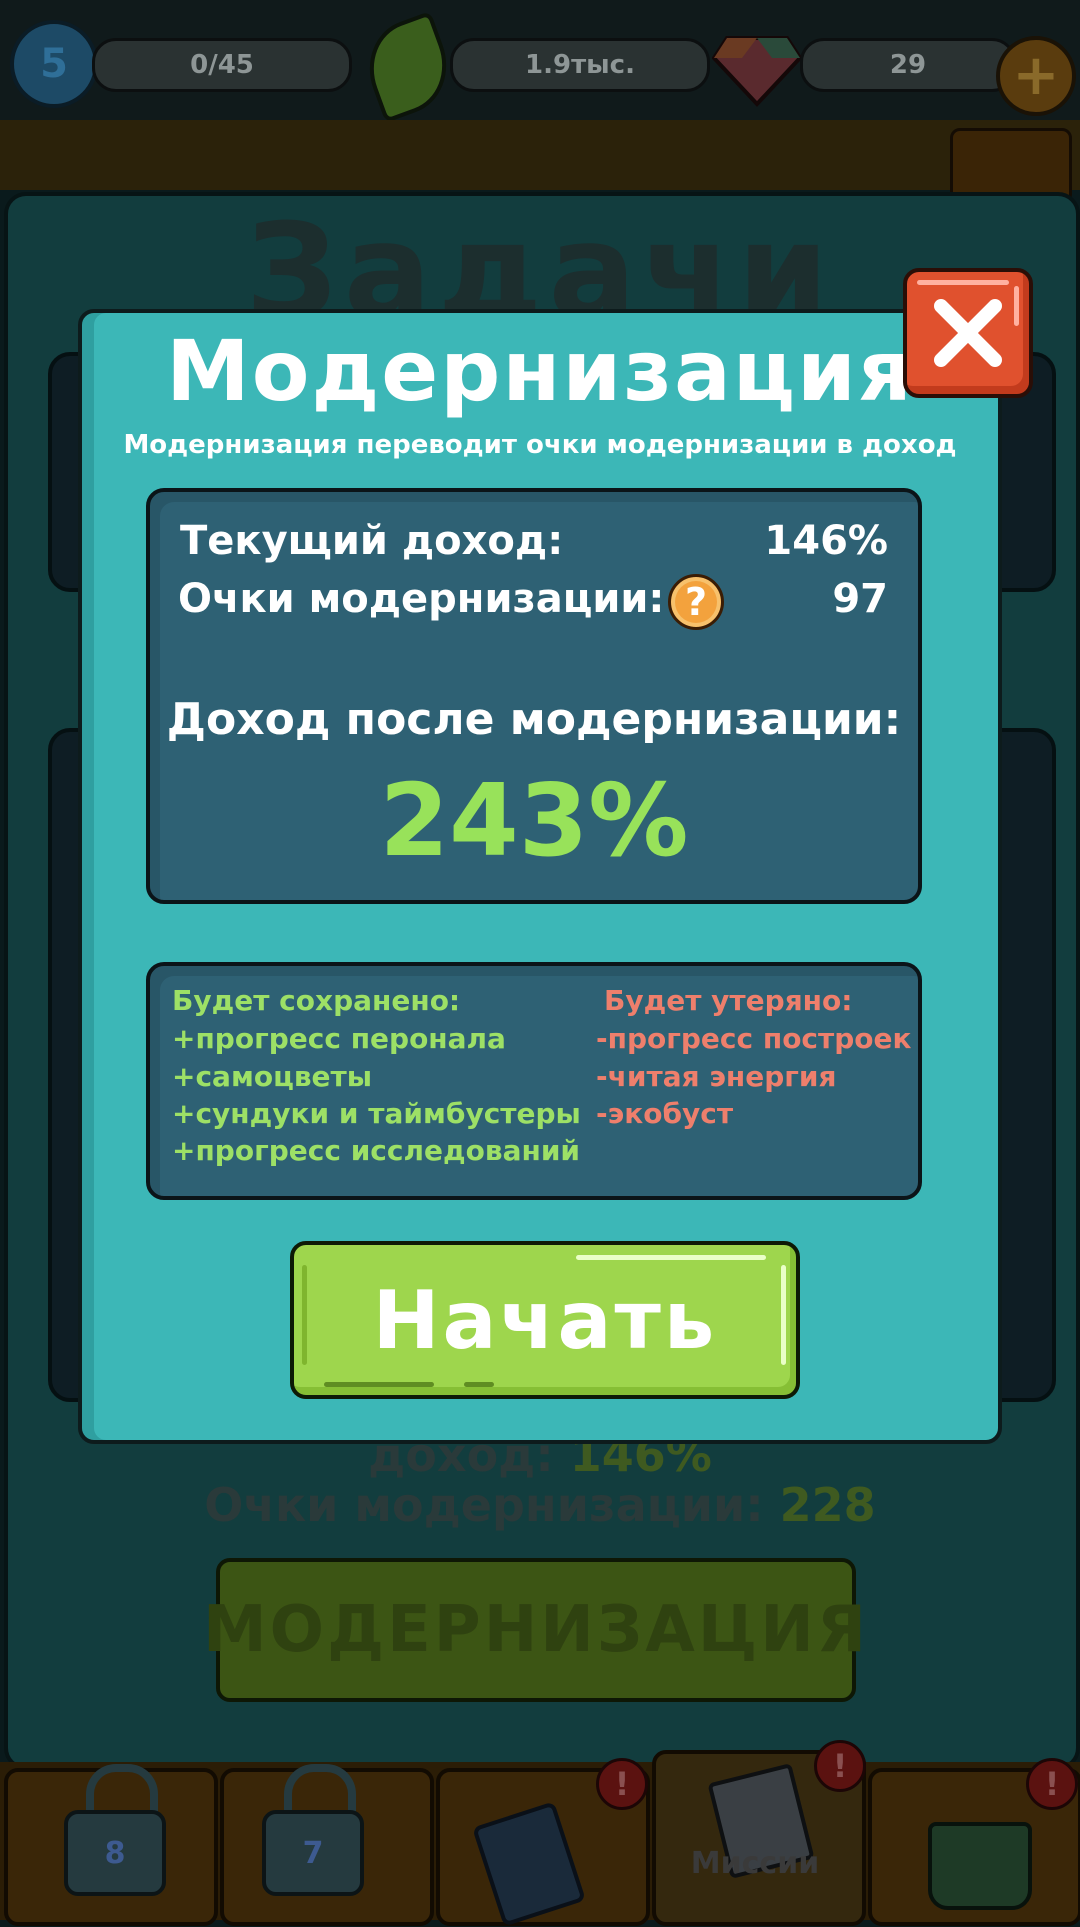 The width and height of the screenshot is (1080, 1927). Describe the element at coordinates (534, 1630) in the screenshot. I see `modernize-button: МОДЕРНИЗАЦИЯ` at that location.